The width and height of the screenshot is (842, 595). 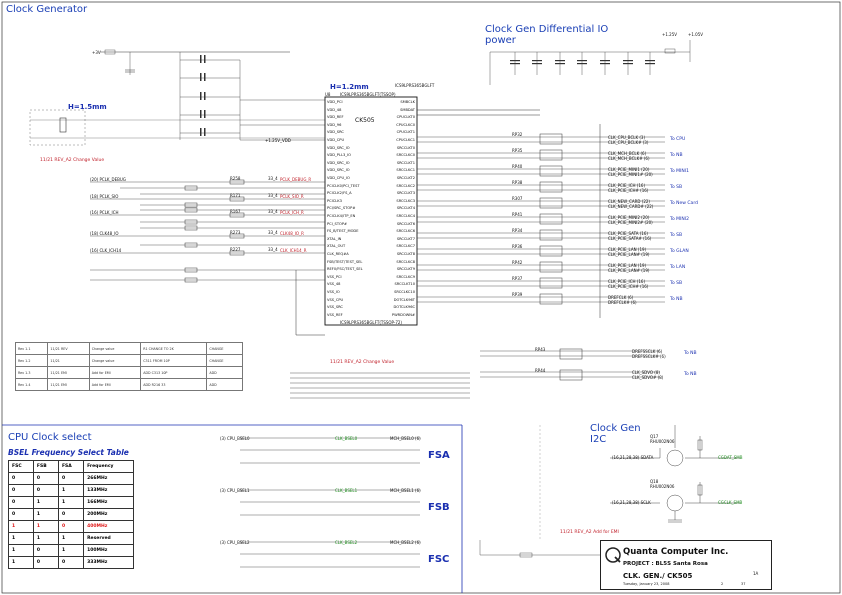 What do you see at coordinates (615, 434) in the screenshot?
I see `clock-gen-i2c-title: Clock Gen I2C` at bounding box center [615, 434].